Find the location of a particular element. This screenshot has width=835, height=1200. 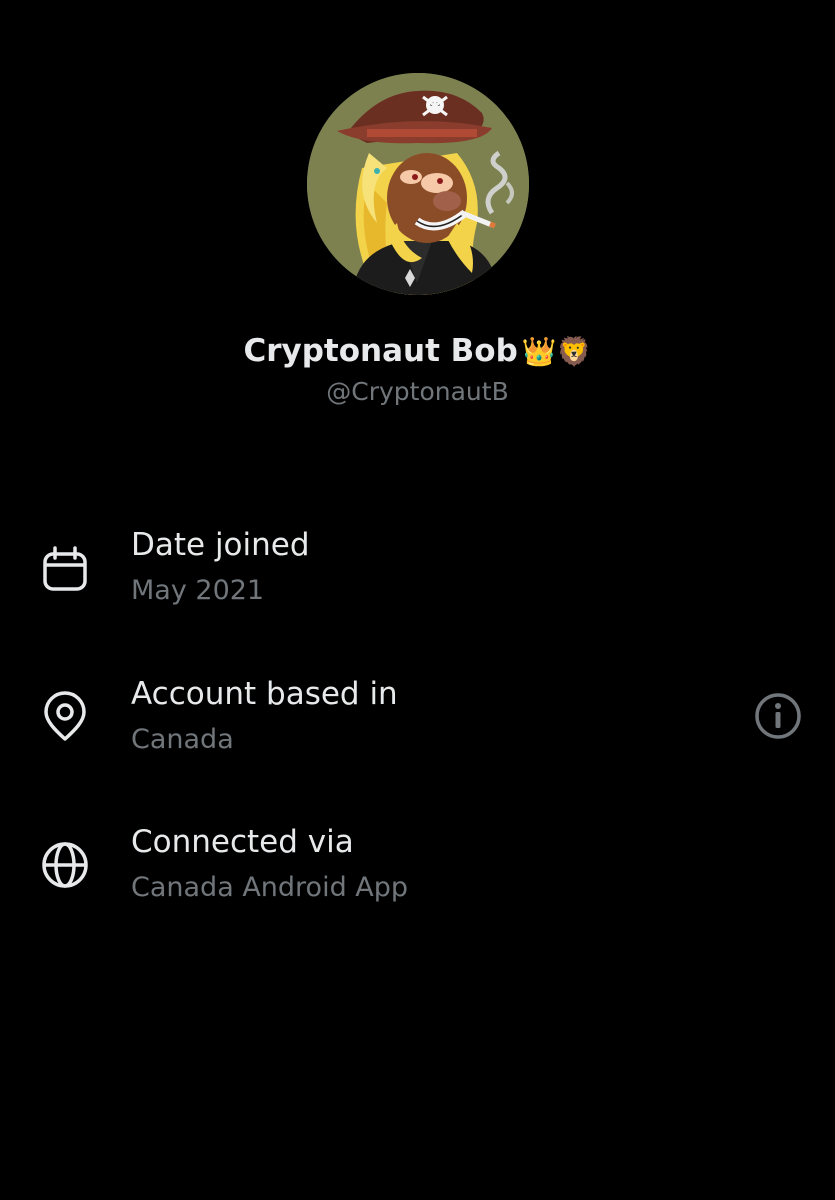

connected-via-row: Connected via Canada Android App is located at coordinates (417, 879).